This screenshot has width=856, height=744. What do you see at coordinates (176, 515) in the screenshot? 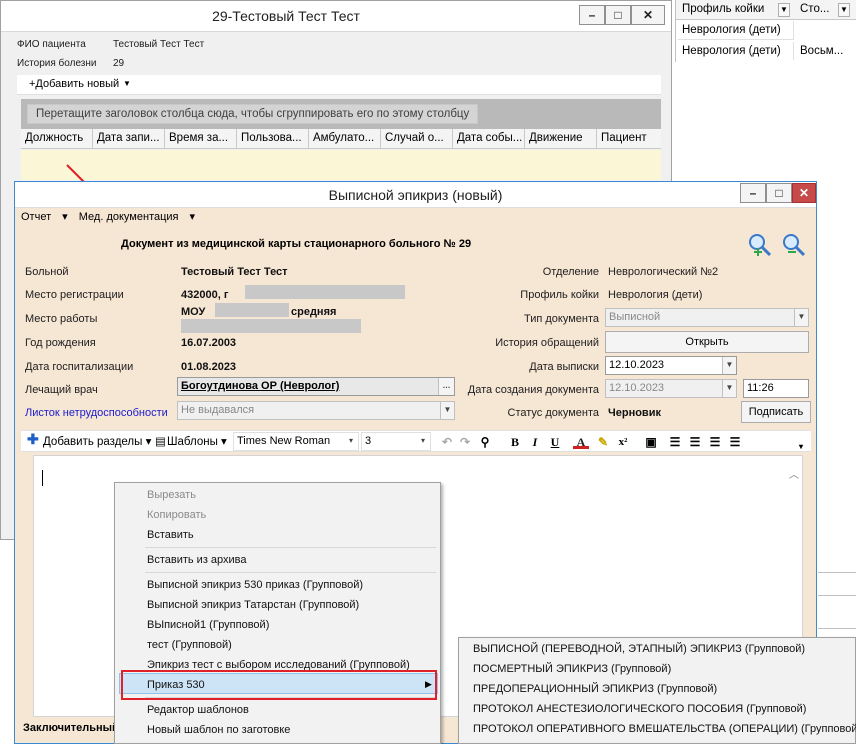
I see `menu-item-copy: Копировать` at bounding box center [176, 515].